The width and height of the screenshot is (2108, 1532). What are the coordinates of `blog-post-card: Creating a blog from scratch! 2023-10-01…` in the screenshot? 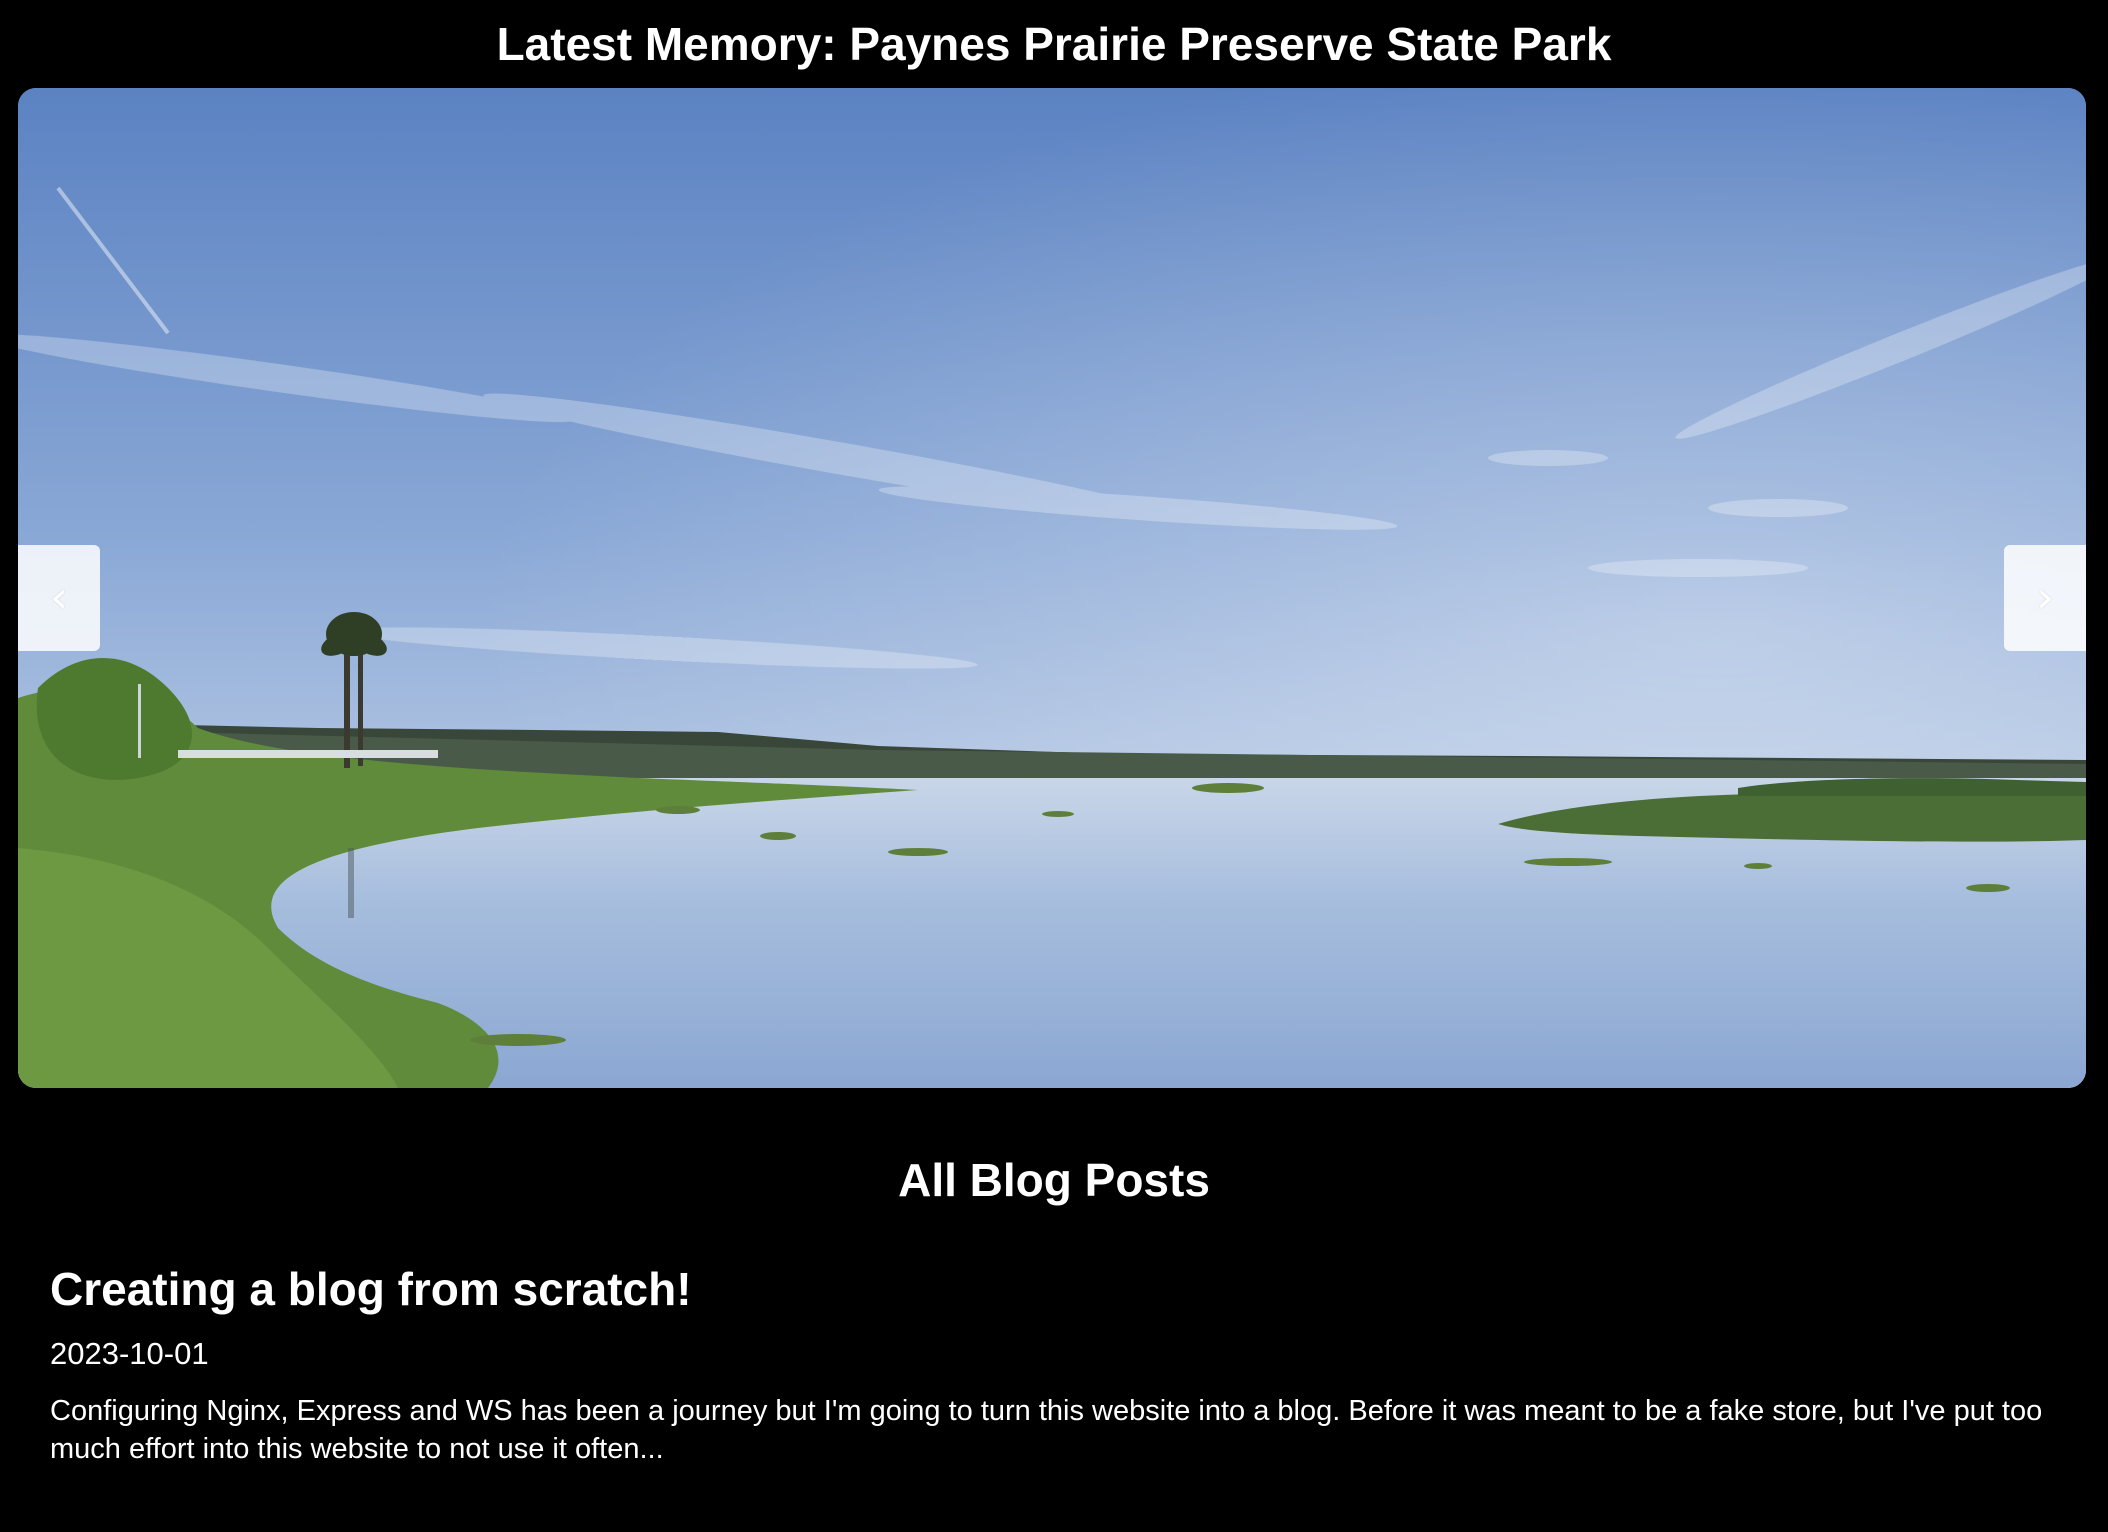 It's located at (1055, 1362).